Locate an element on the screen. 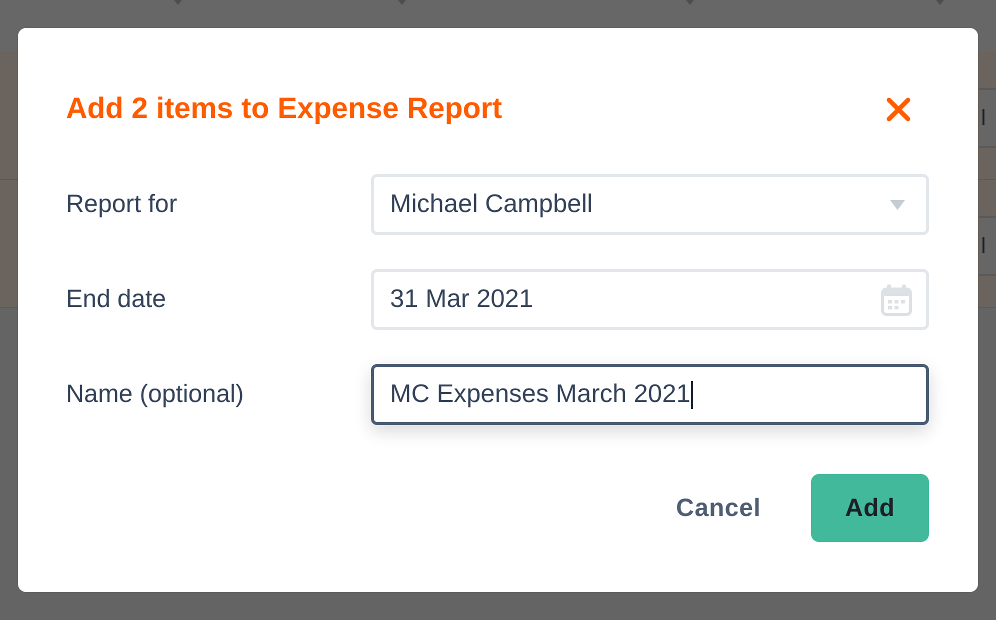 Image resolution: width=996 pixels, height=620 pixels. date-field: 31 Mar 2021 is located at coordinates (650, 299).